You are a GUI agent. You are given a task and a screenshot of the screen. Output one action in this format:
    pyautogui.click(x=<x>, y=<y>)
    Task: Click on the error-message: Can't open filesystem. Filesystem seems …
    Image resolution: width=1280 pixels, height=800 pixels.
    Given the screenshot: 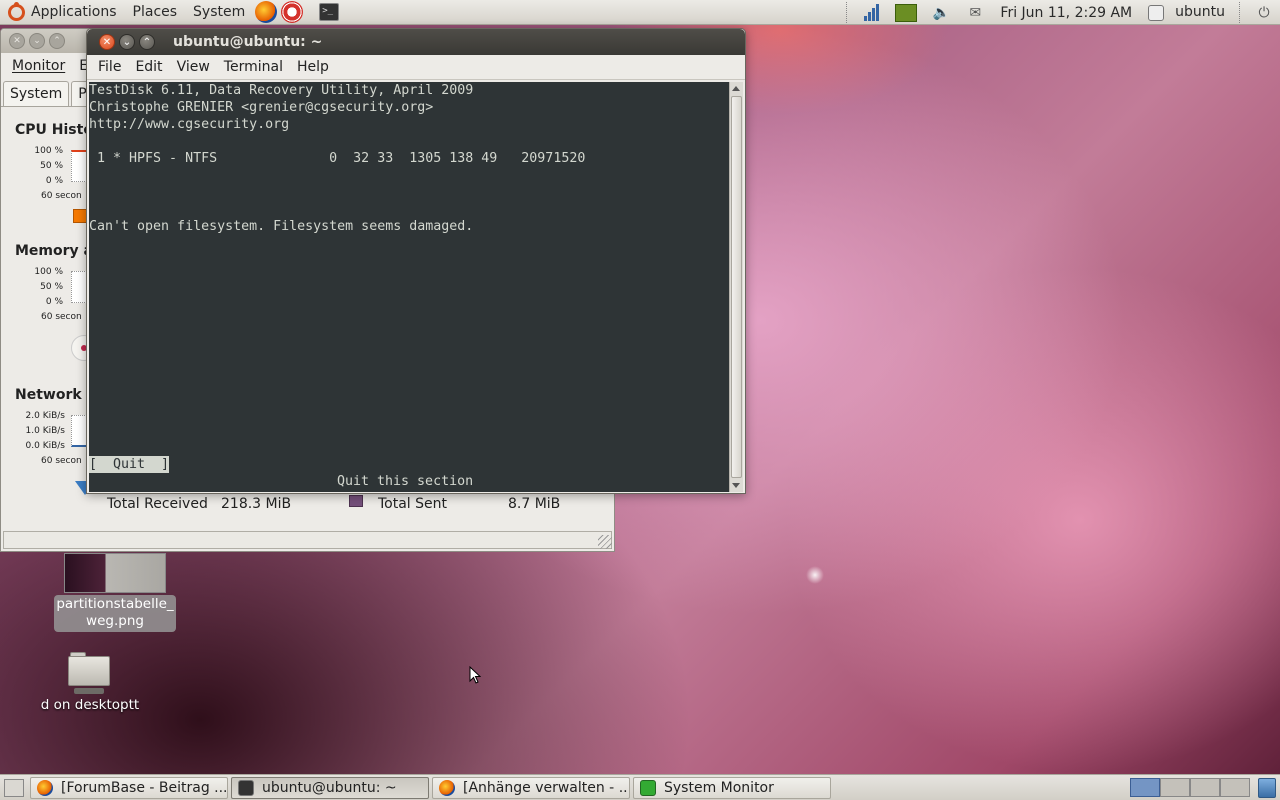 What is the action you would take?
    pyautogui.click(x=281, y=226)
    